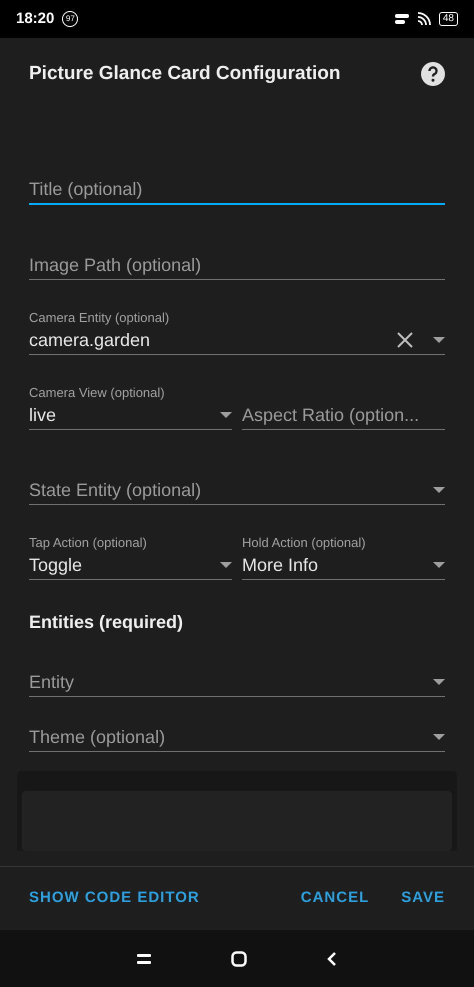 Image resolution: width=474 pixels, height=987 pixels. I want to click on text-field: Theme (optional), so click(237, 737).